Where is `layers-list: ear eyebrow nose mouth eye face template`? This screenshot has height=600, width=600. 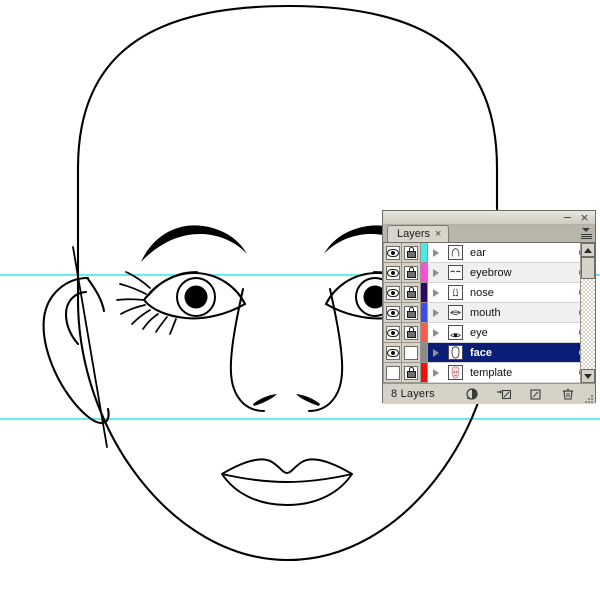 layers-list: ear eyebrow nose mouth eye face template is located at coordinates (489, 313).